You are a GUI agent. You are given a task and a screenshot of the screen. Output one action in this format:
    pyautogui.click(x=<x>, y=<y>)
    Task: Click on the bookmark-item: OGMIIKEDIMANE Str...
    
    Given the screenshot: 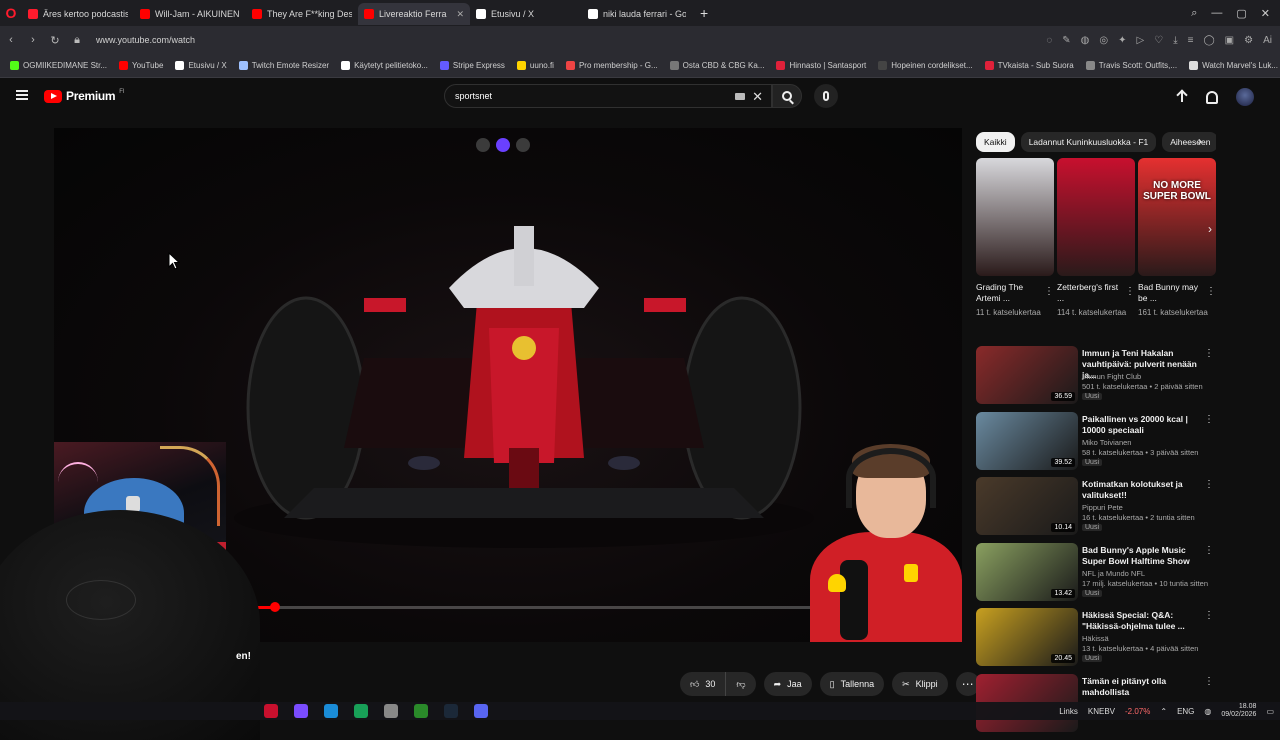 What is the action you would take?
    pyautogui.click(x=58, y=65)
    